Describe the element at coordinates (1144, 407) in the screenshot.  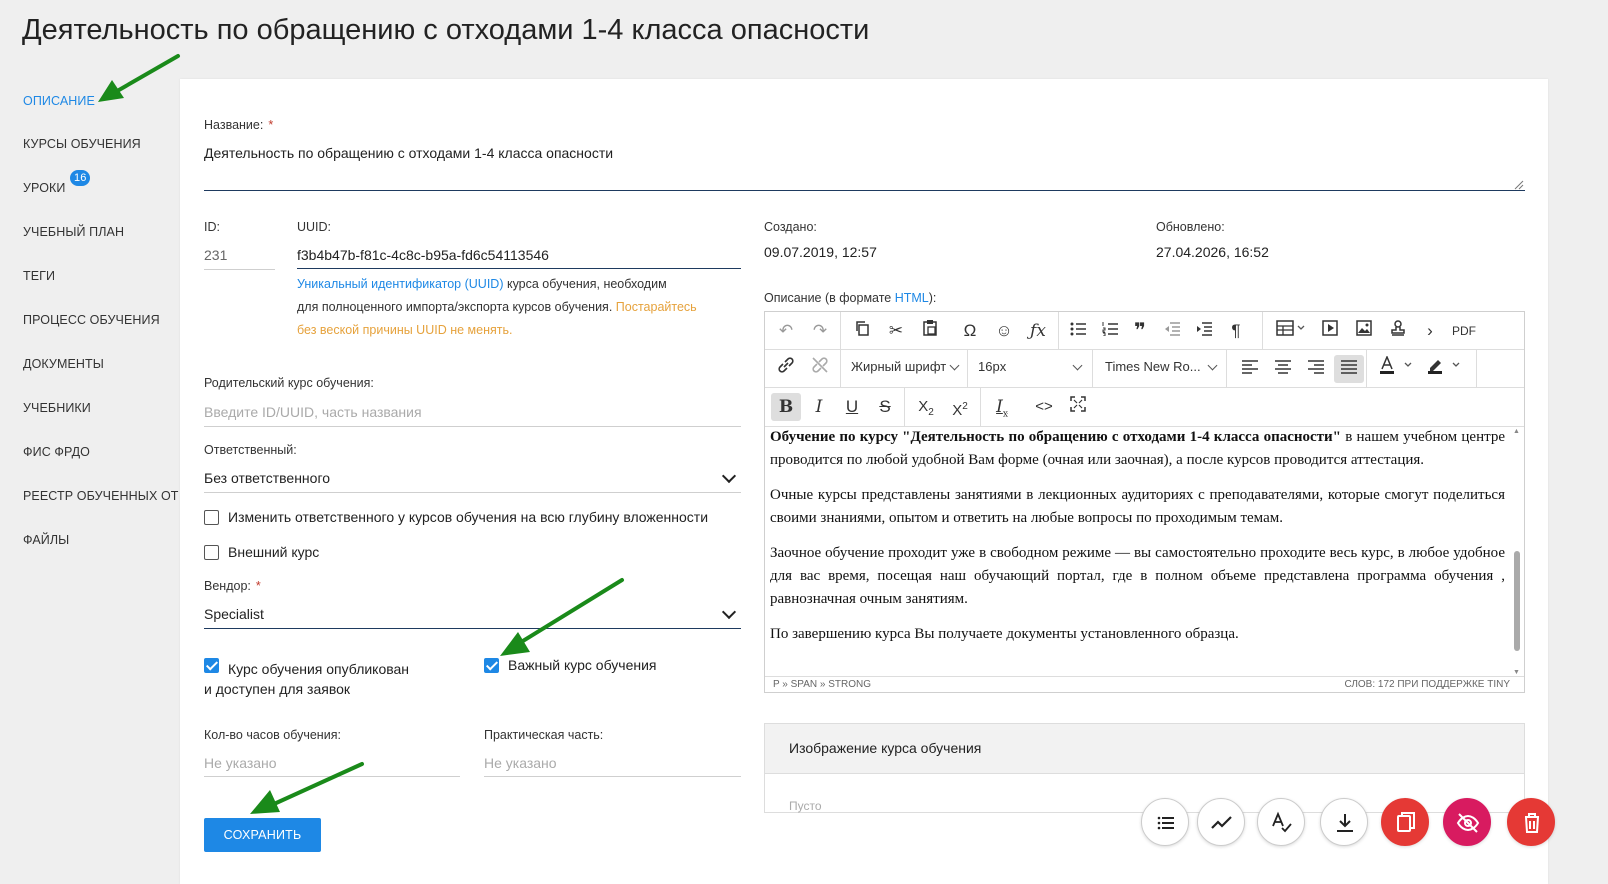
I see `toolbar-row-3: B I U S X2 X2 Ix <>` at that location.